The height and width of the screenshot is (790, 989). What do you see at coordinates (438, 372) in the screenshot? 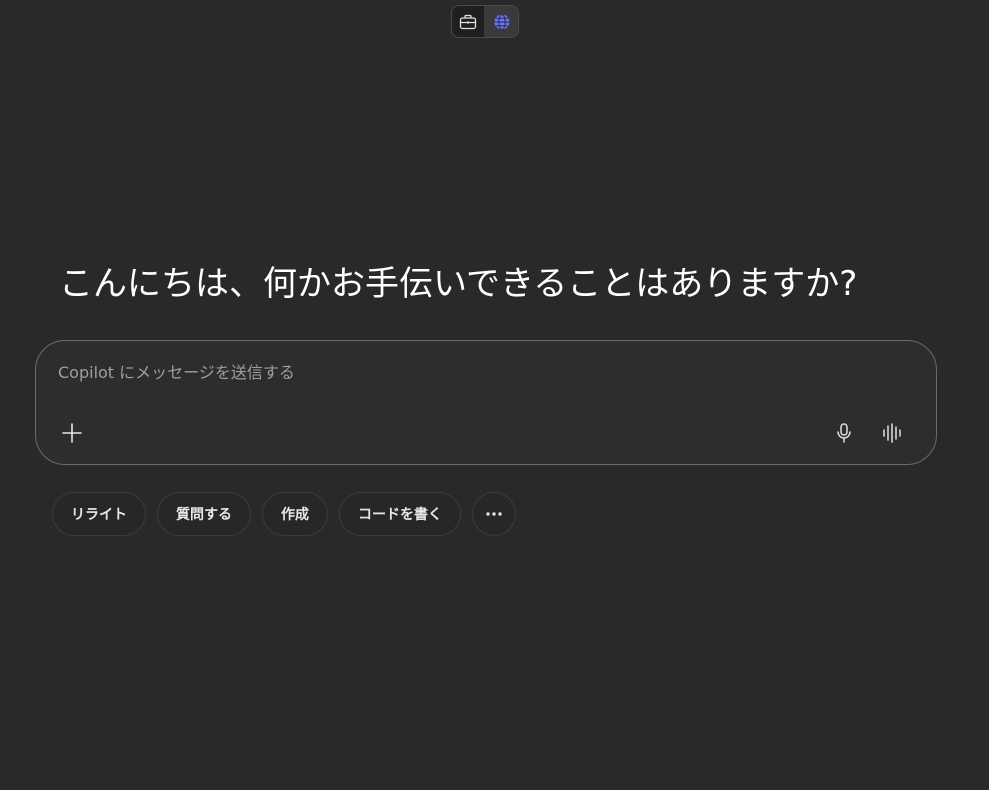
I see `message-input` at bounding box center [438, 372].